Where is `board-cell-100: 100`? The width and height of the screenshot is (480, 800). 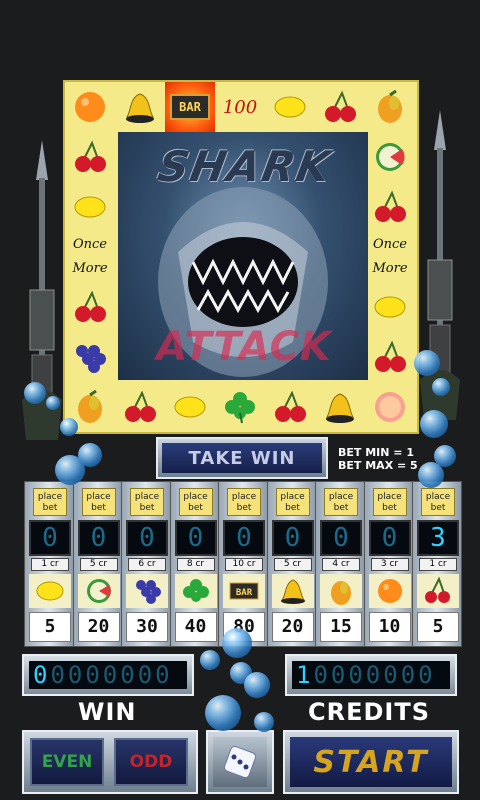
board-cell-100: 100 is located at coordinates (240, 107).